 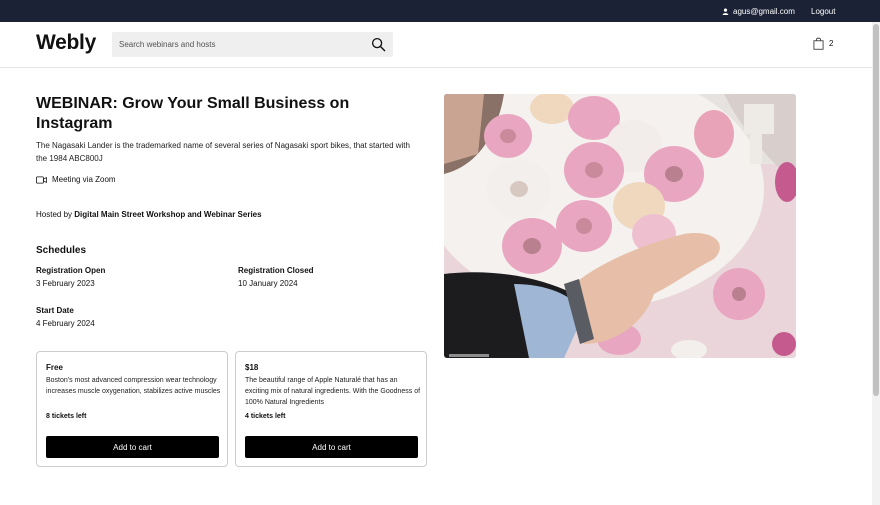 I want to click on meeting-info: Meeting via Zoom, so click(x=76, y=179).